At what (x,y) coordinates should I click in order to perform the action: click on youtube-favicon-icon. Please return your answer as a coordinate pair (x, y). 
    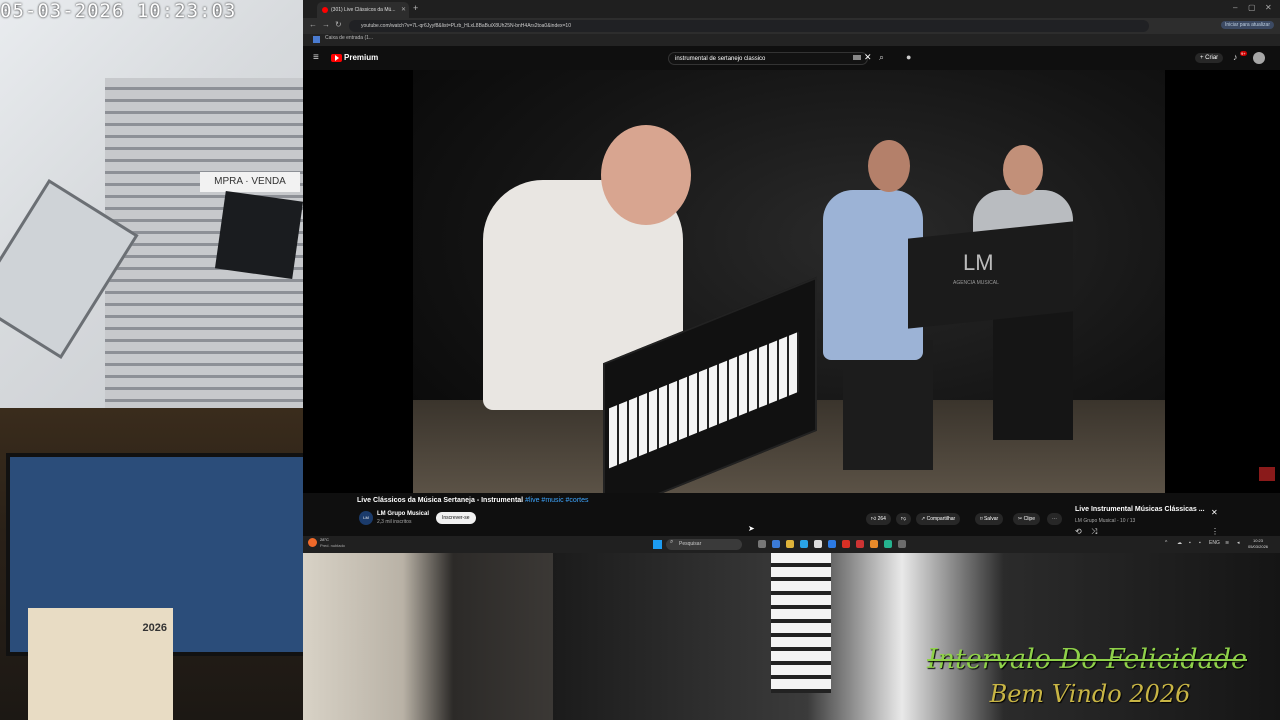
    Looking at the image, I should click on (325, 10).